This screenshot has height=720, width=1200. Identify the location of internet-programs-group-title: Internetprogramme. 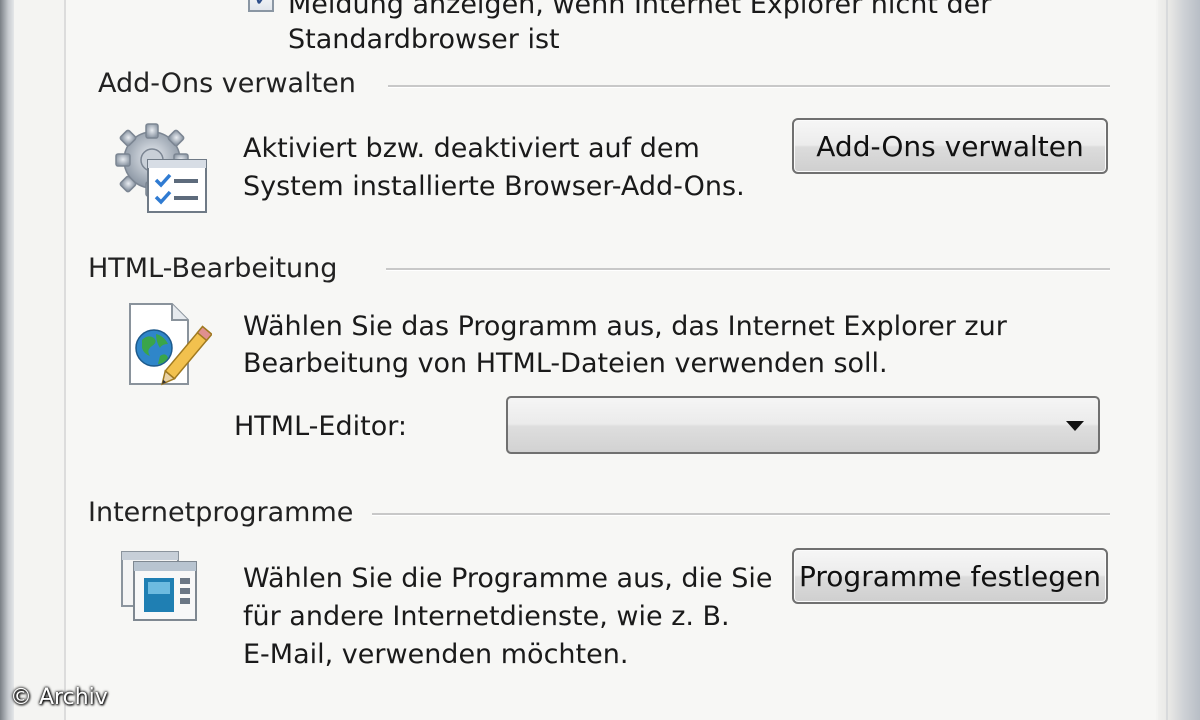
(221, 512).